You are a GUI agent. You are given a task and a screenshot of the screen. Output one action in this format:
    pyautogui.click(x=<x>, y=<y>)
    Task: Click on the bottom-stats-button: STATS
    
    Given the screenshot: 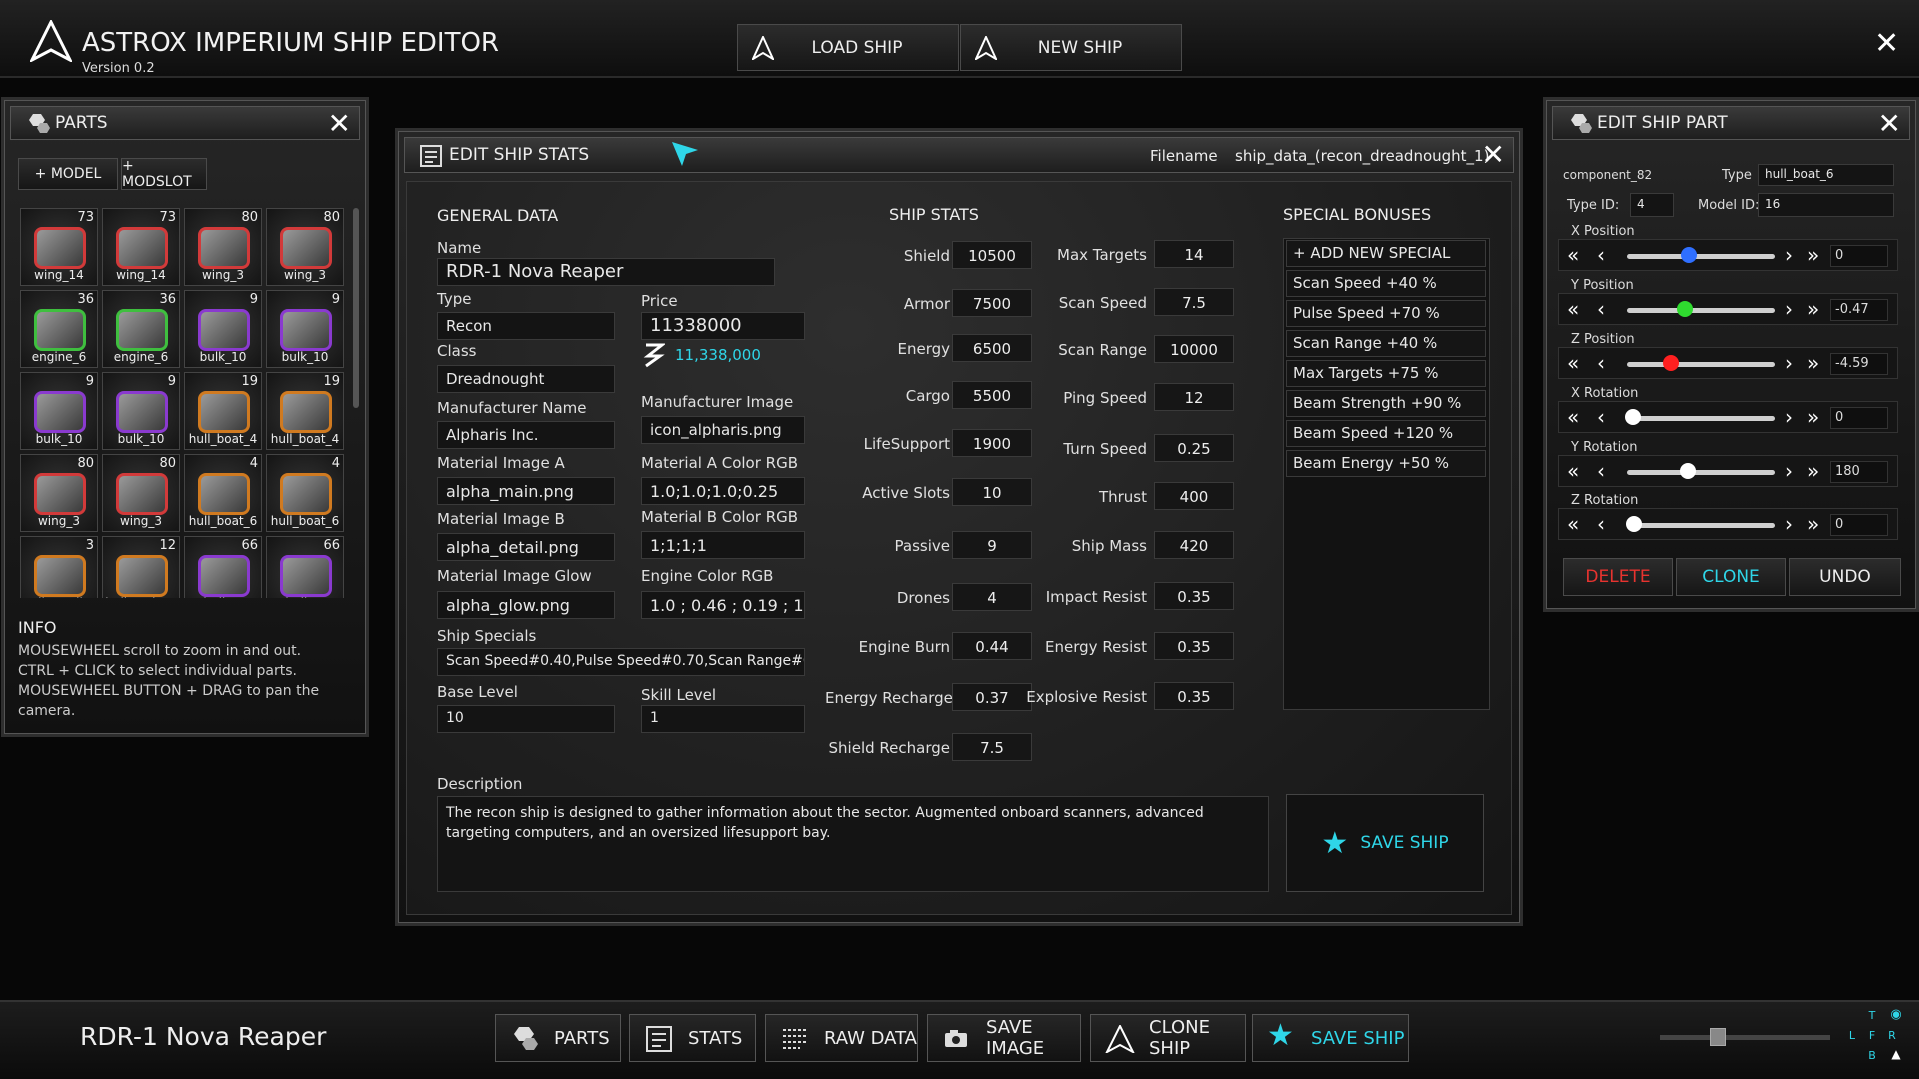 What is the action you would take?
    pyautogui.click(x=692, y=1038)
    